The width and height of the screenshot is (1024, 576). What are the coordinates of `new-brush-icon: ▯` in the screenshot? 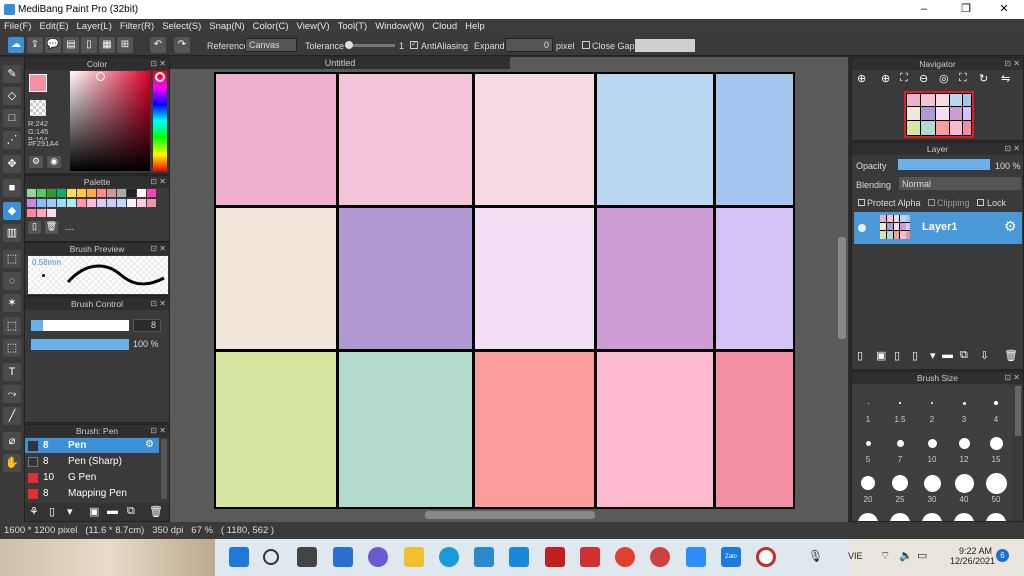 It's located at (52, 511).